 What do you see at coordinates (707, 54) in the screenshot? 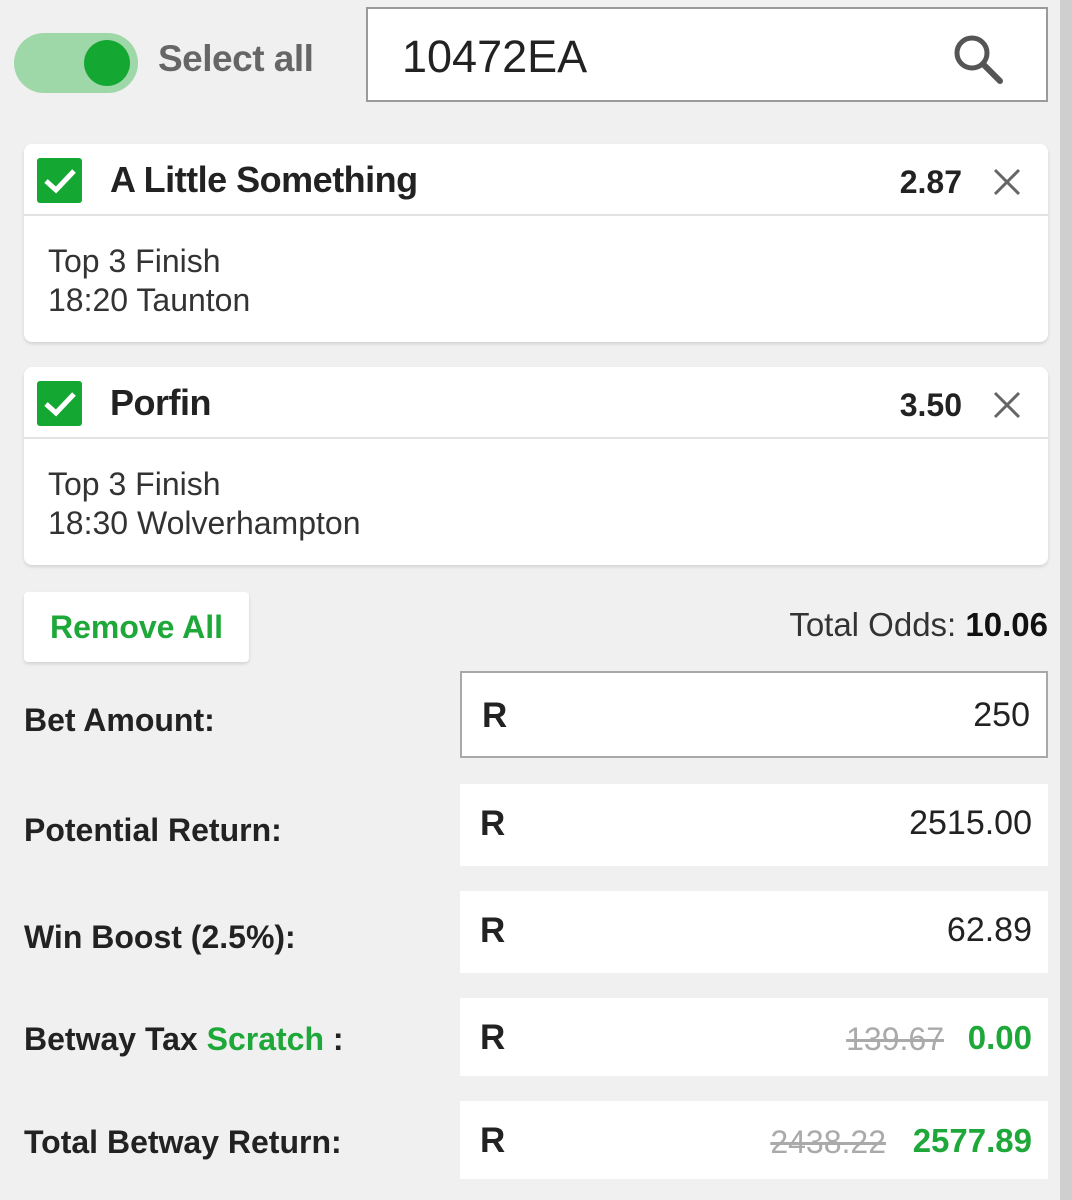
I see `search-input: 10472EA` at bounding box center [707, 54].